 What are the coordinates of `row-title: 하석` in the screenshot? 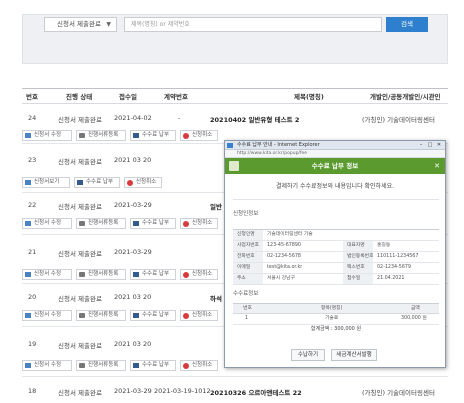 It's located at (216, 298).